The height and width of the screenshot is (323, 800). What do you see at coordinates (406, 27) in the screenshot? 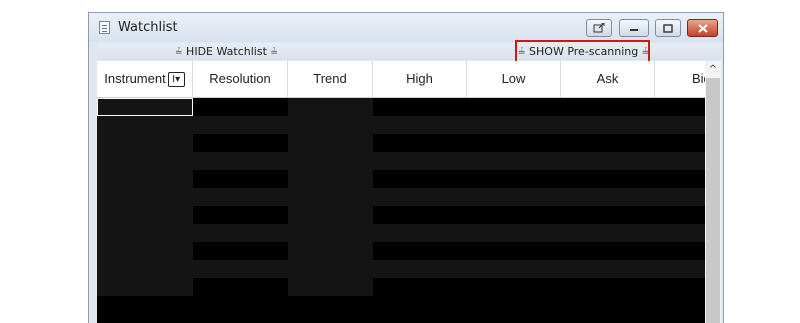
I see `title-bar: Watchlist` at bounding box center [406, 27].